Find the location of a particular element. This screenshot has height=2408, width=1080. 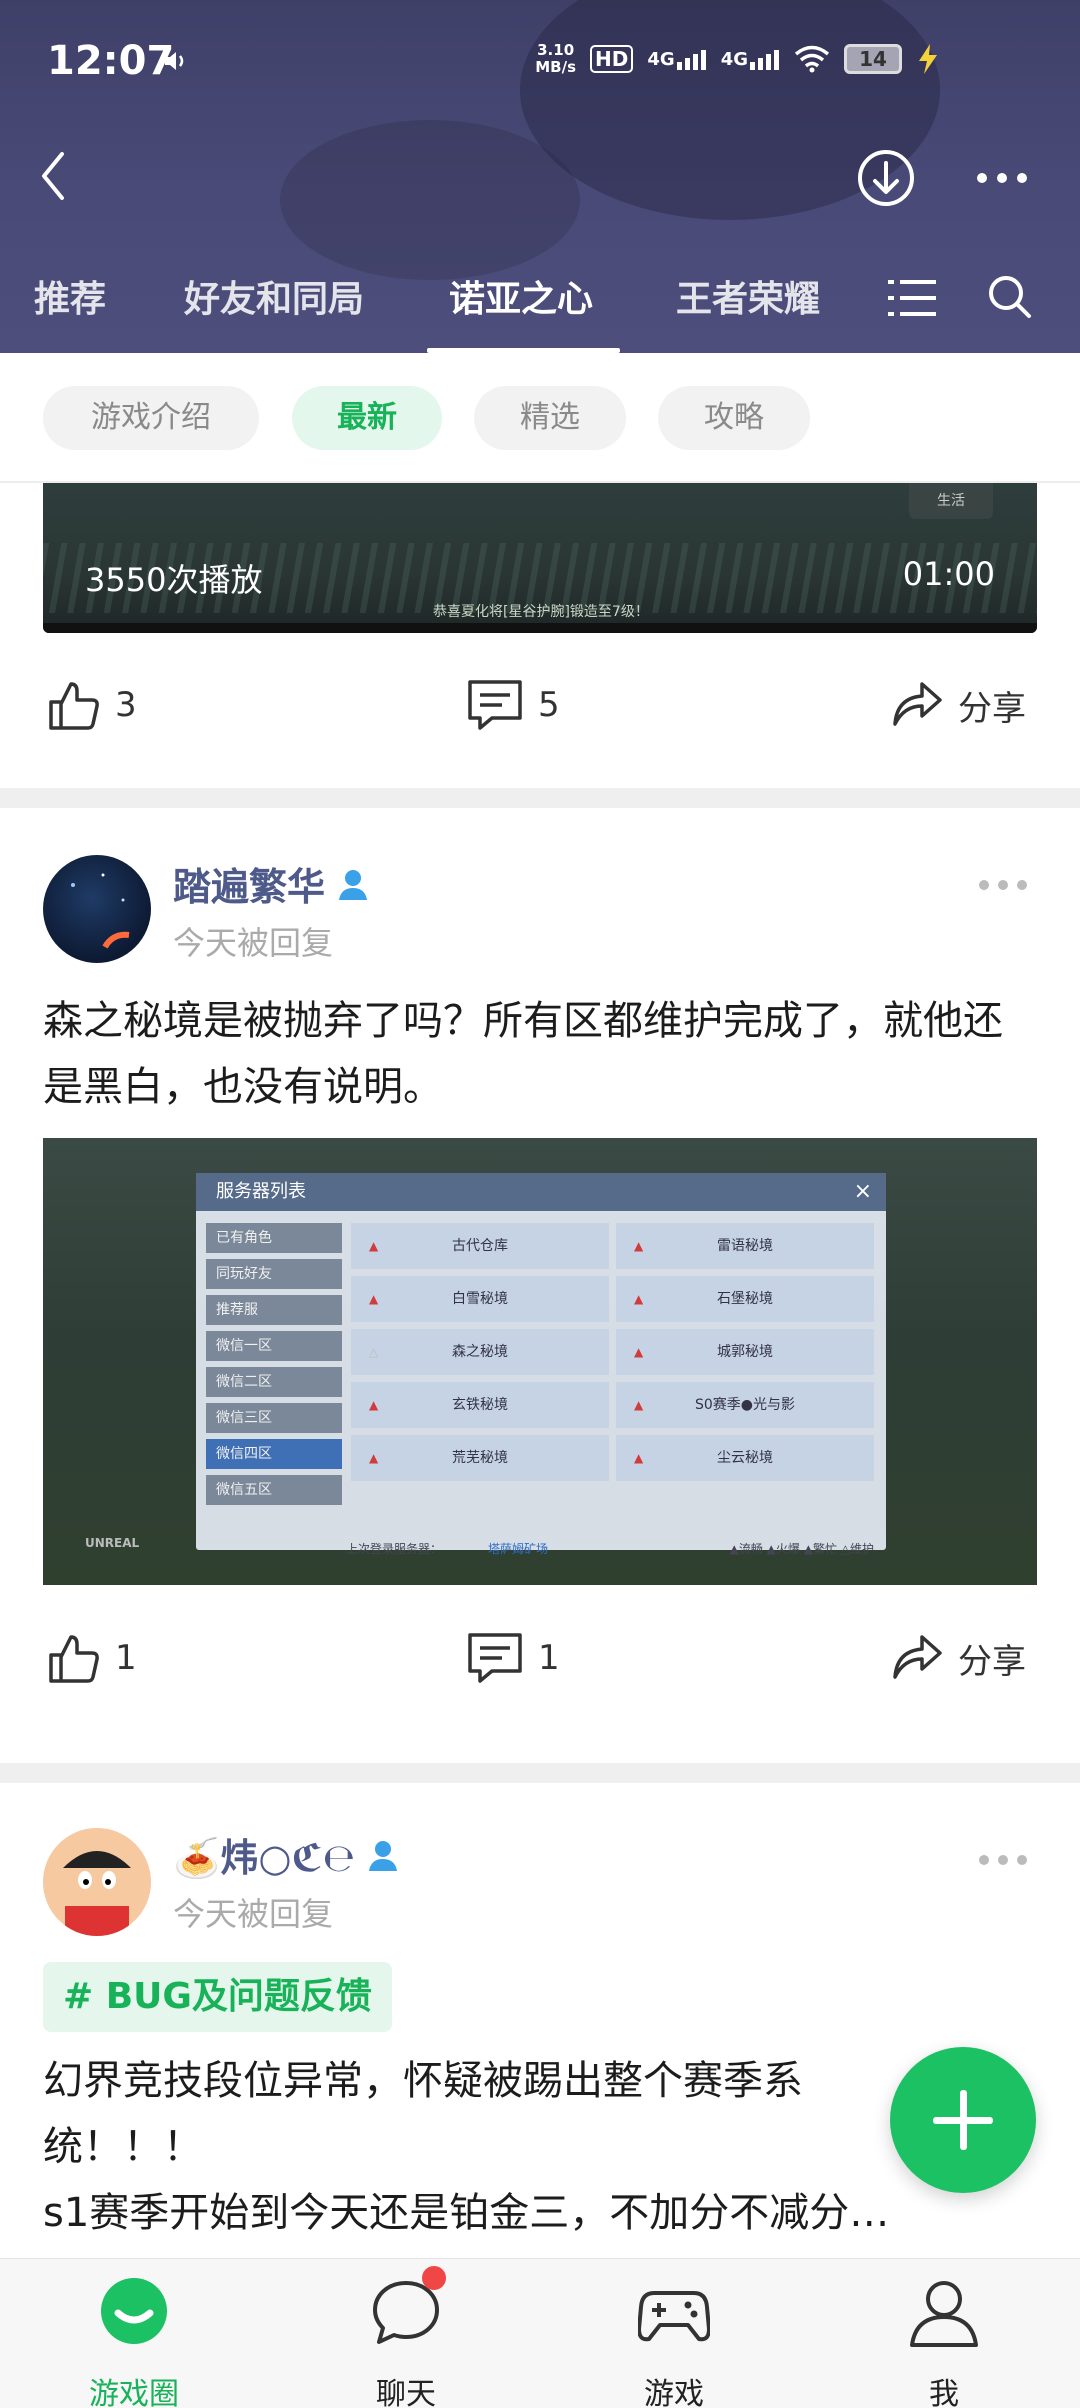

post-text: 森之秘境是被抛弃了吗？所有区都维护完成了，就他还是黑白，也没有说明。 is located at coordinates (540, 1054).